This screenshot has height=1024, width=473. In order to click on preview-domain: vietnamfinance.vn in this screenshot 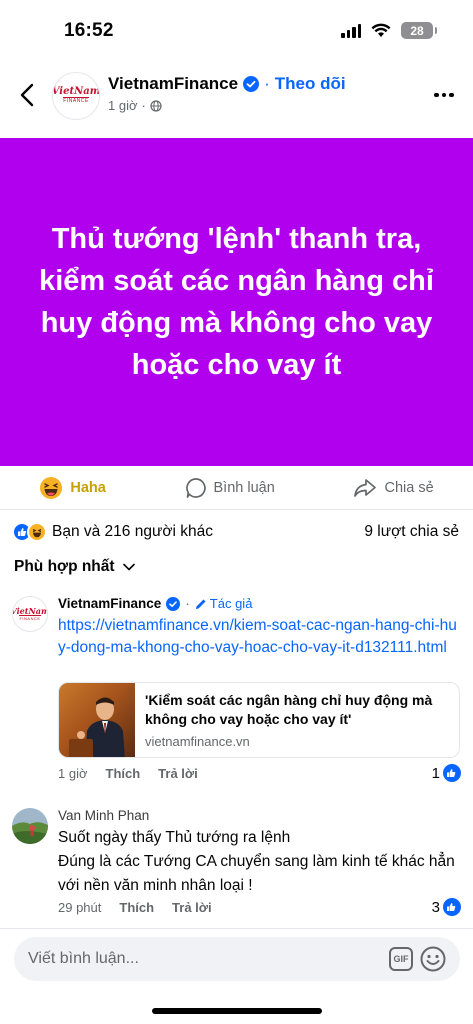, I will do `click(197, 741)`.